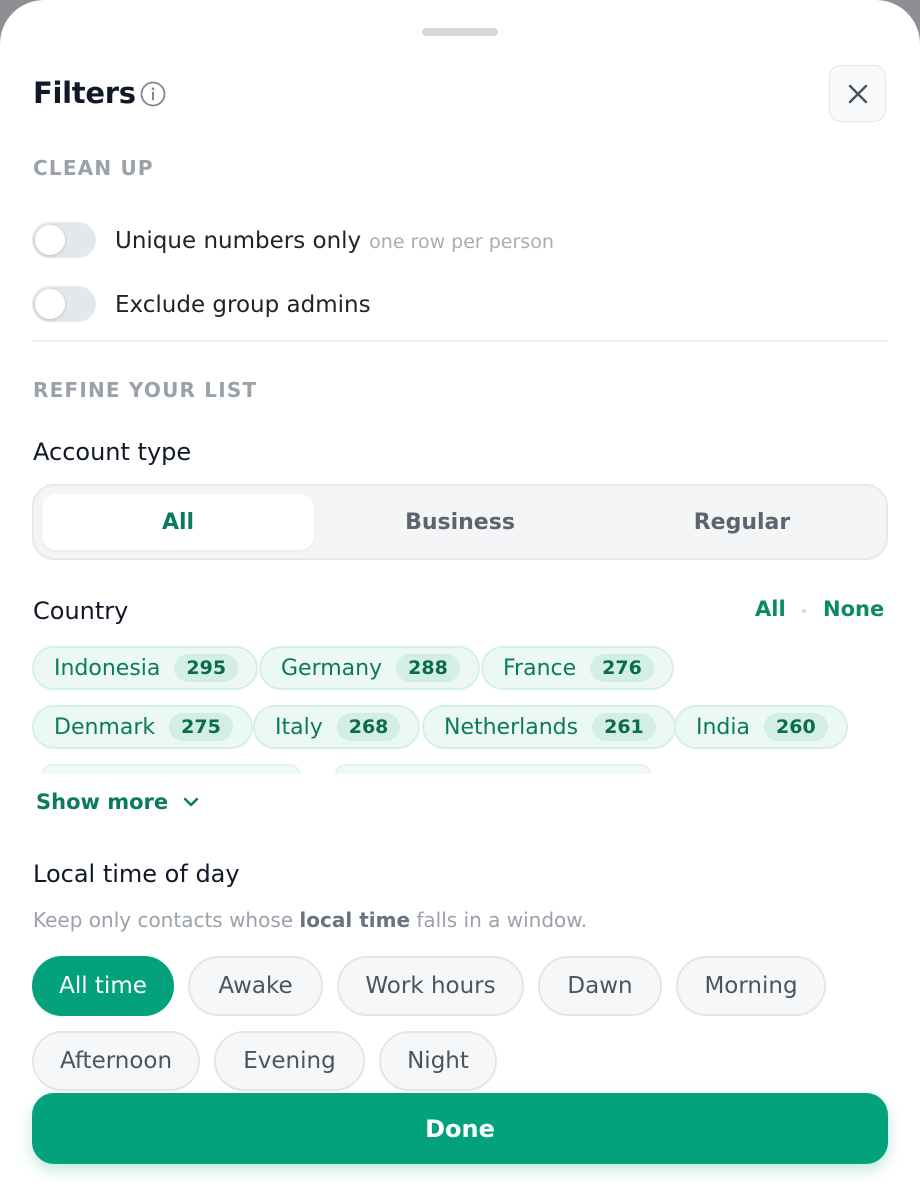  What do you see at coordinates (796, 727) in the screenshot?
I see `chip-count: 260` at bounding box center [796, 727].